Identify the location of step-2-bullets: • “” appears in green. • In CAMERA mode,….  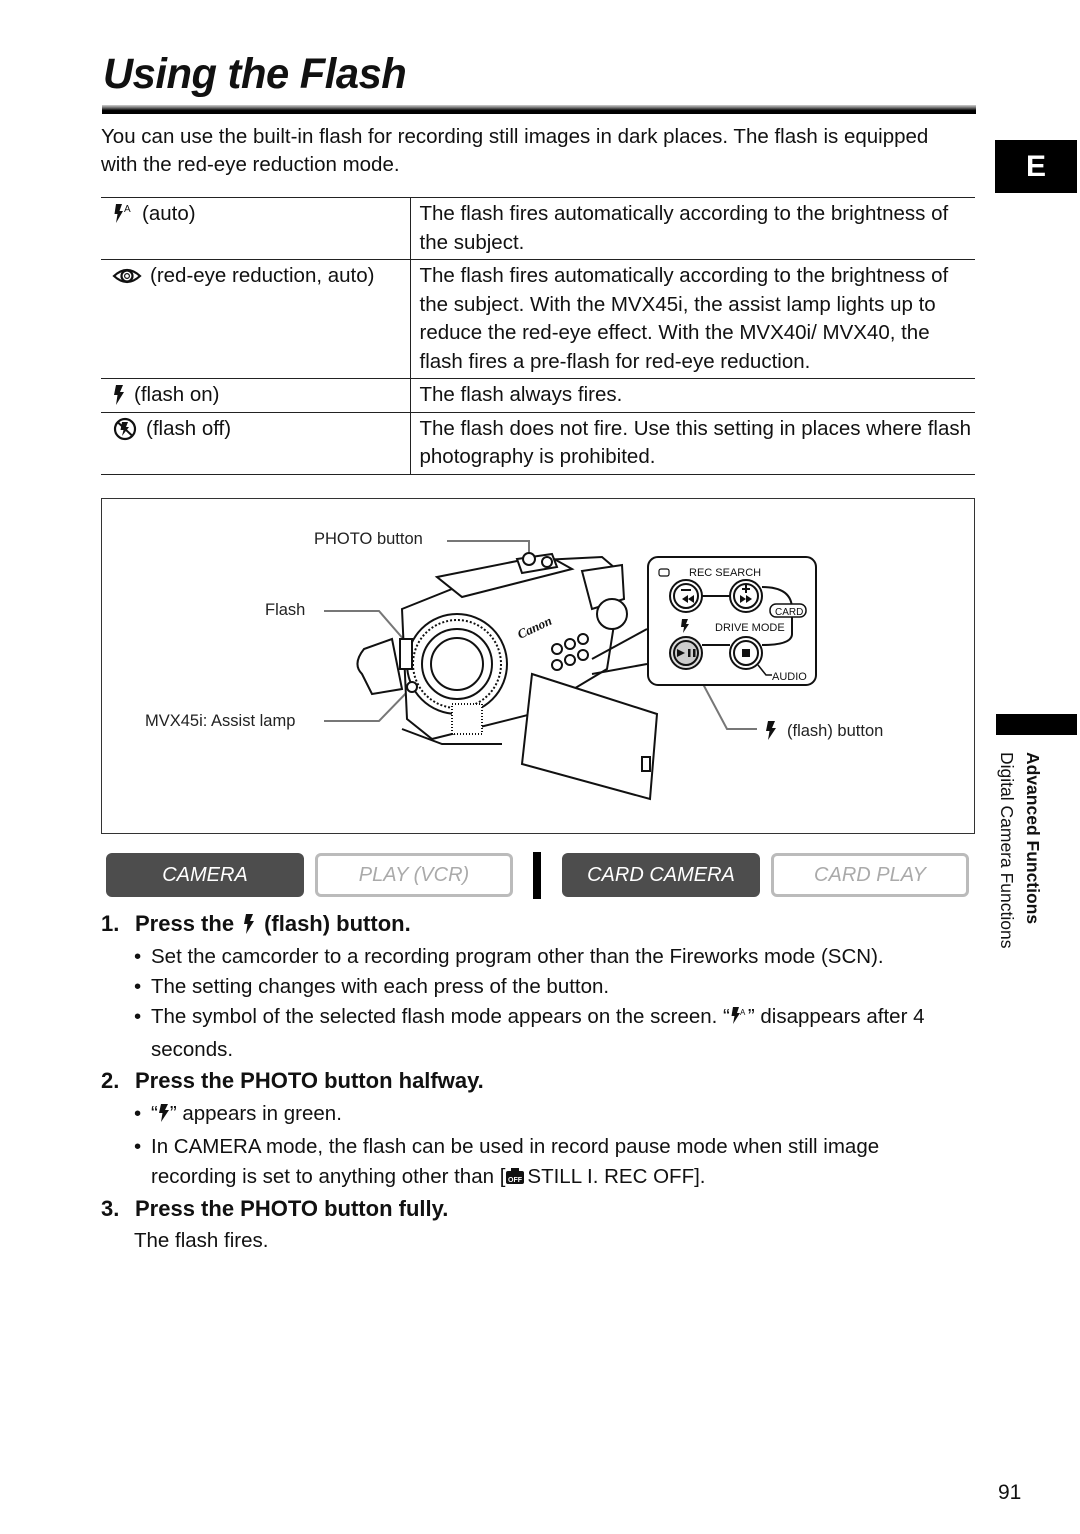
(542, 1146).